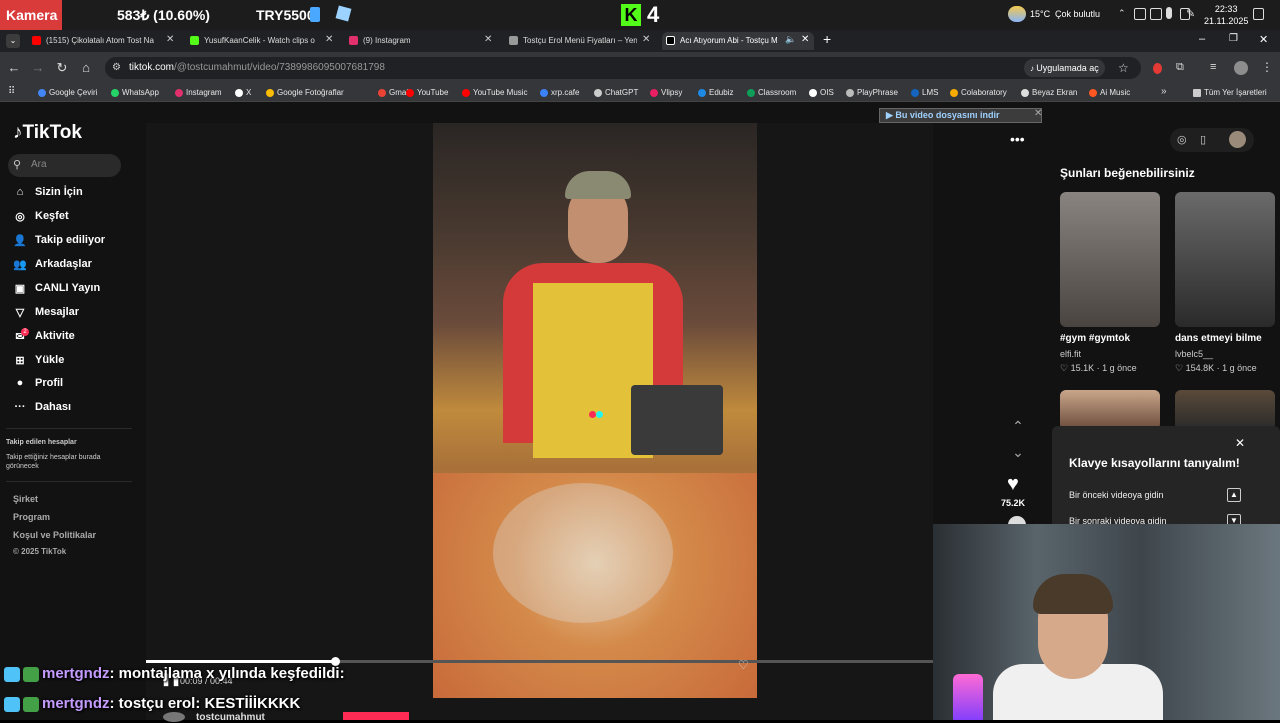  What do you see at coordinates (48, 192) in the screenshot?
I see `nav-item: ⌂ Sizin İçin` at bounding box center [48, 192].